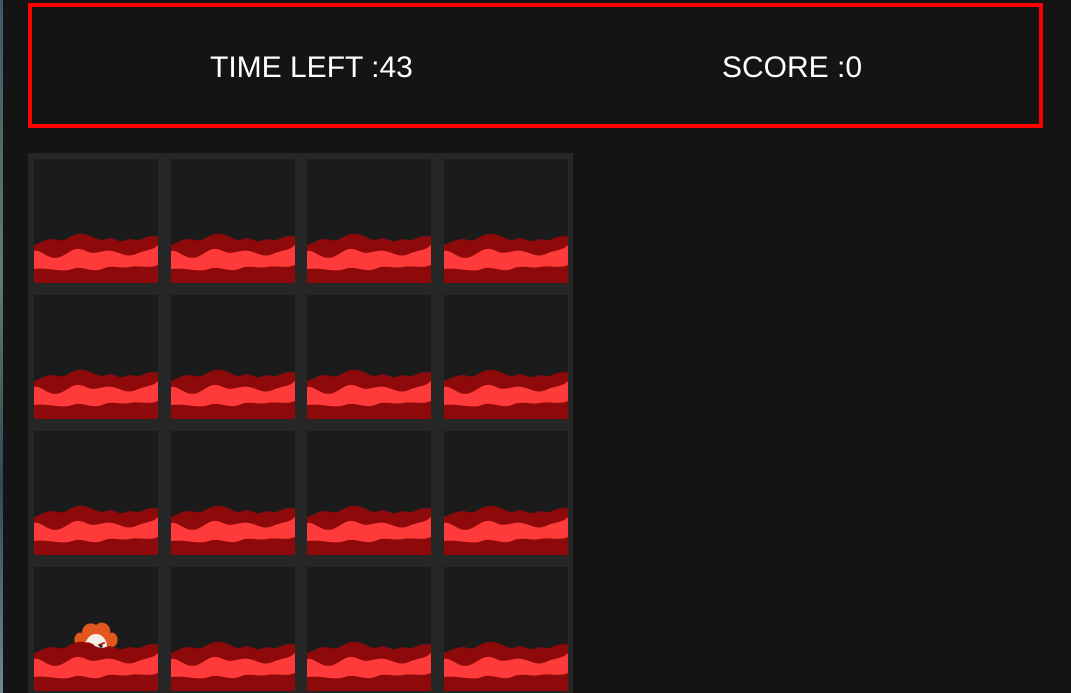  What do you see at coordinates (505, 357) in the screenshot?
I see `hole-r2-c4` at bounding box center [505, 357].